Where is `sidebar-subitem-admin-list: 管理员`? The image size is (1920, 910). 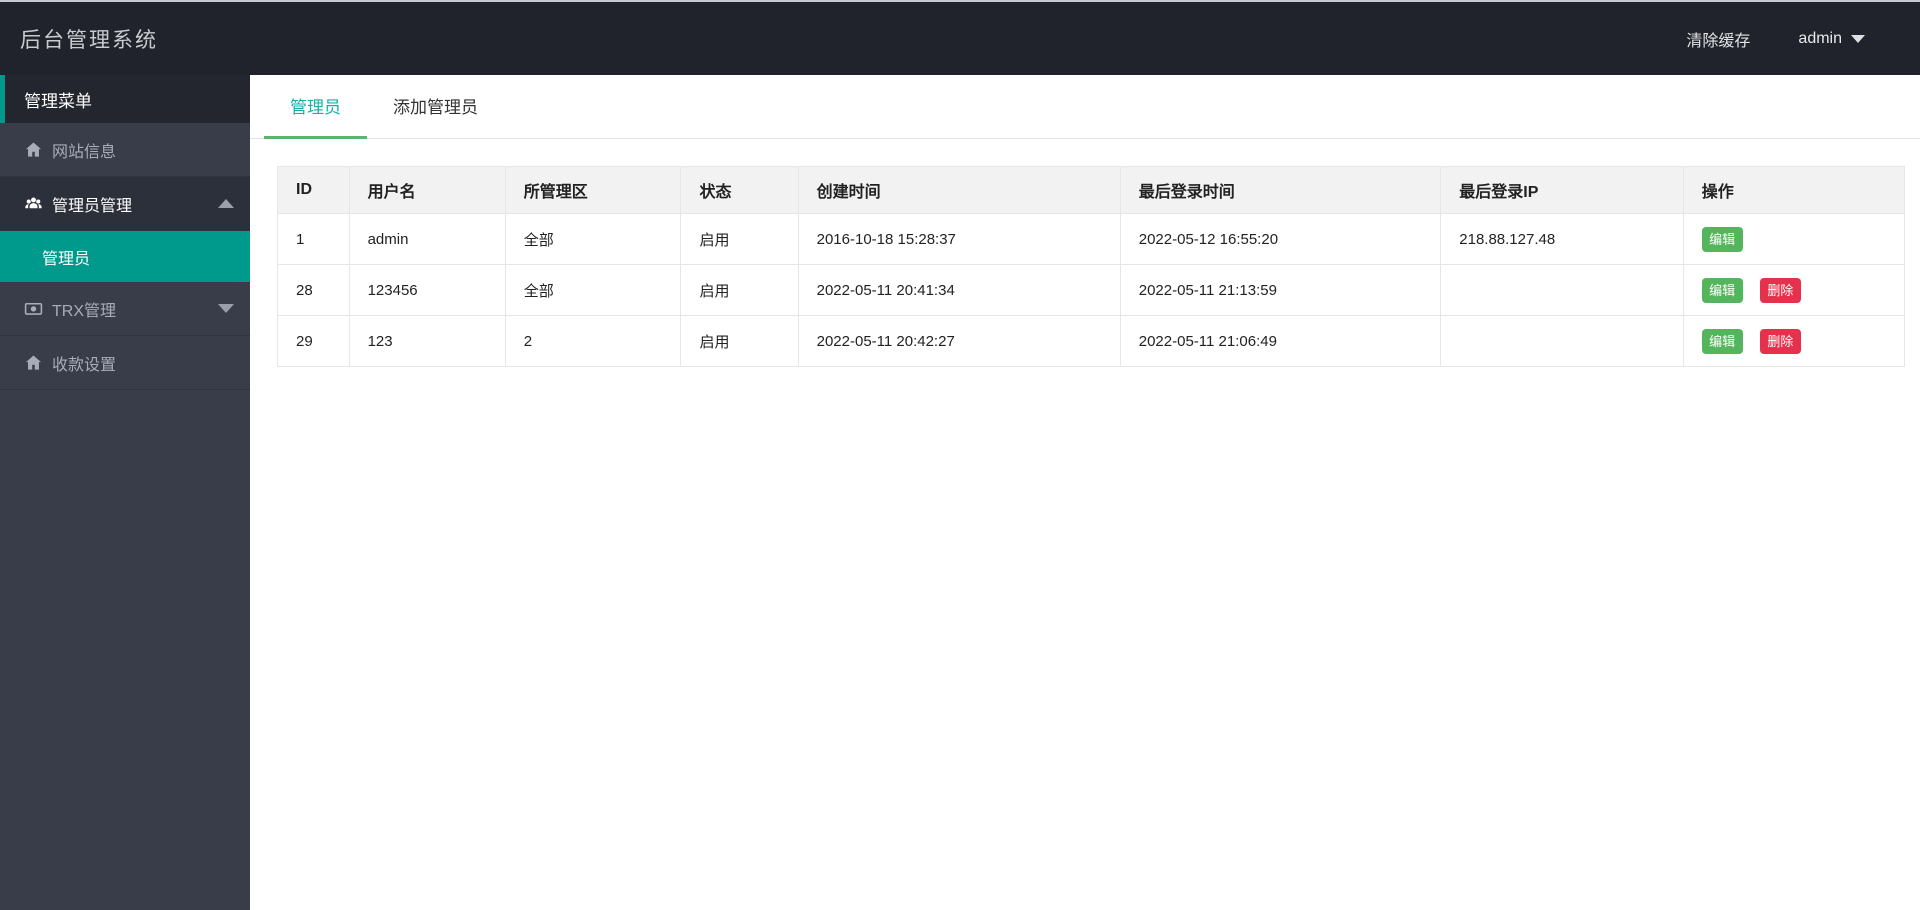
sidebar-subitem-admin-list: 管理员 is located at coordinates (125, 256).